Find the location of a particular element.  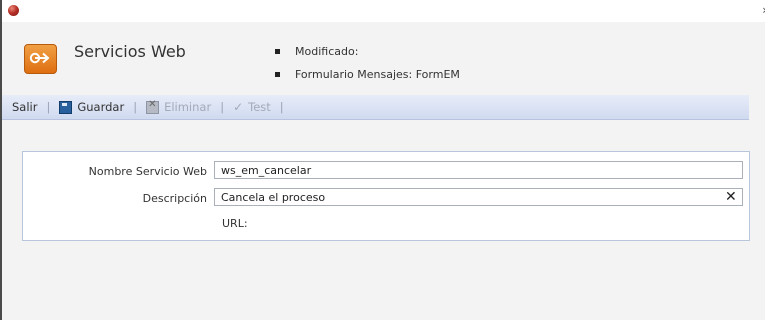

nombre-servicio-input is located at coordinates (478, 170).